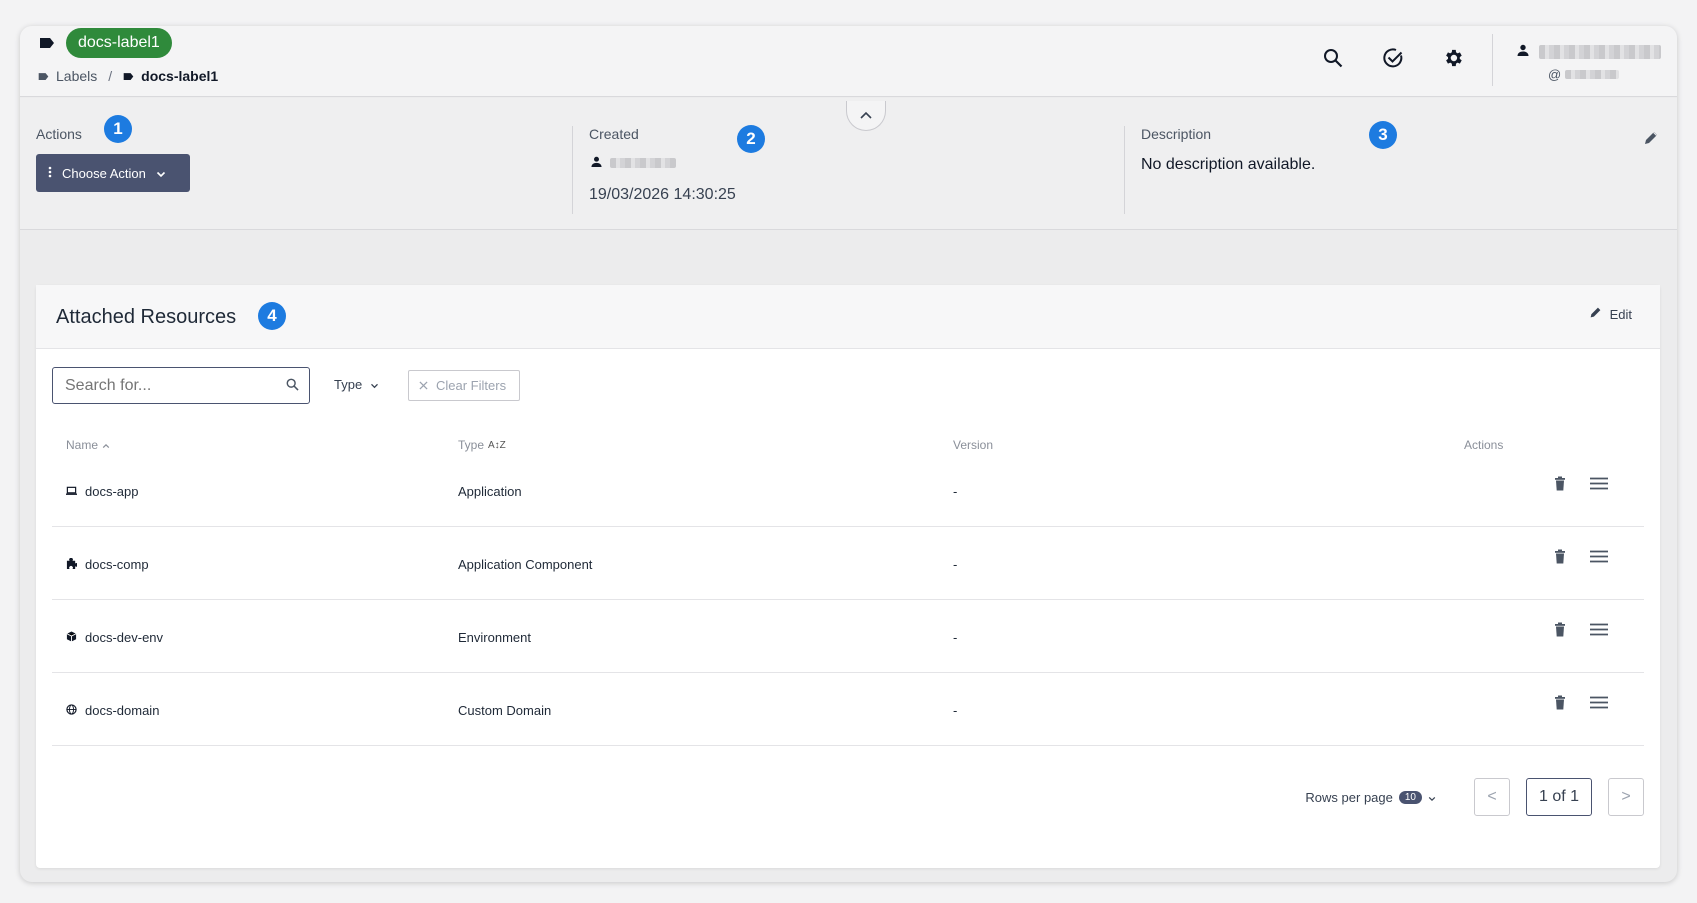 This screenshot has height=903, width=1697. What do you see at coordinates (662, 194) in the screenshot?
I see `created-timestamp: 19/03/2026 14:30:25` at bounding box center [662, 194].